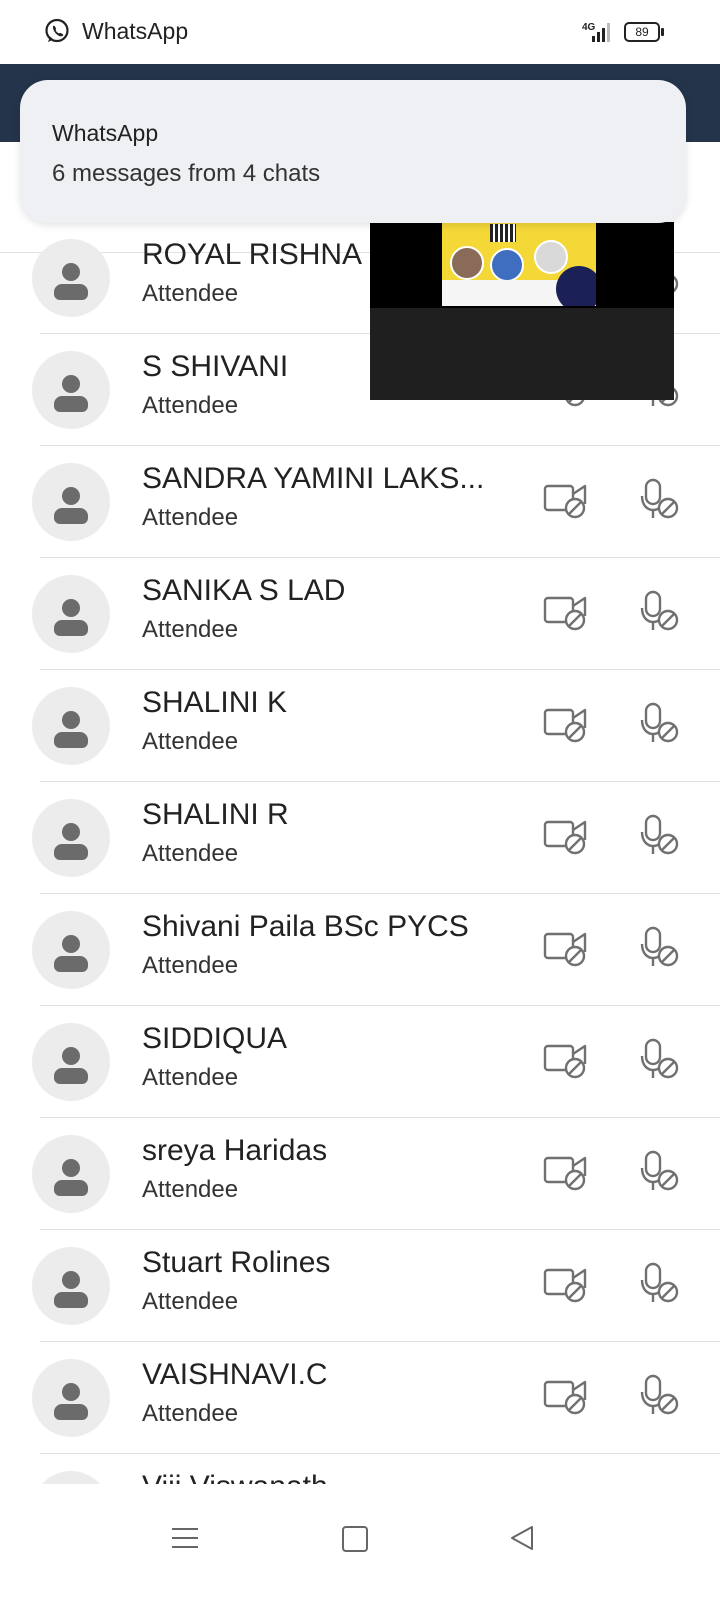 The image size is (720, 1600). I want to click on participant-name: Shivani Paila BSc PYCS, so click(305, 926).